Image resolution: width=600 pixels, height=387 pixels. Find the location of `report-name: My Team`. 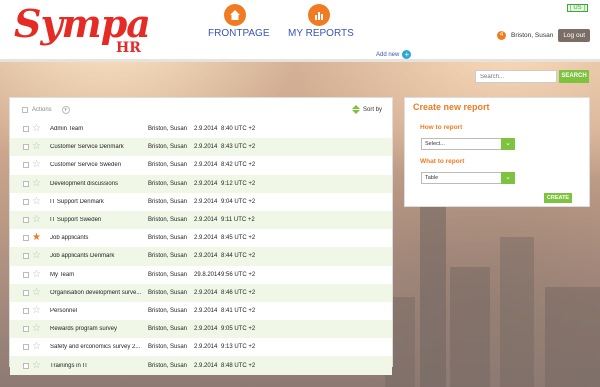

report-name: My Team is located at coordinates (98, 275).